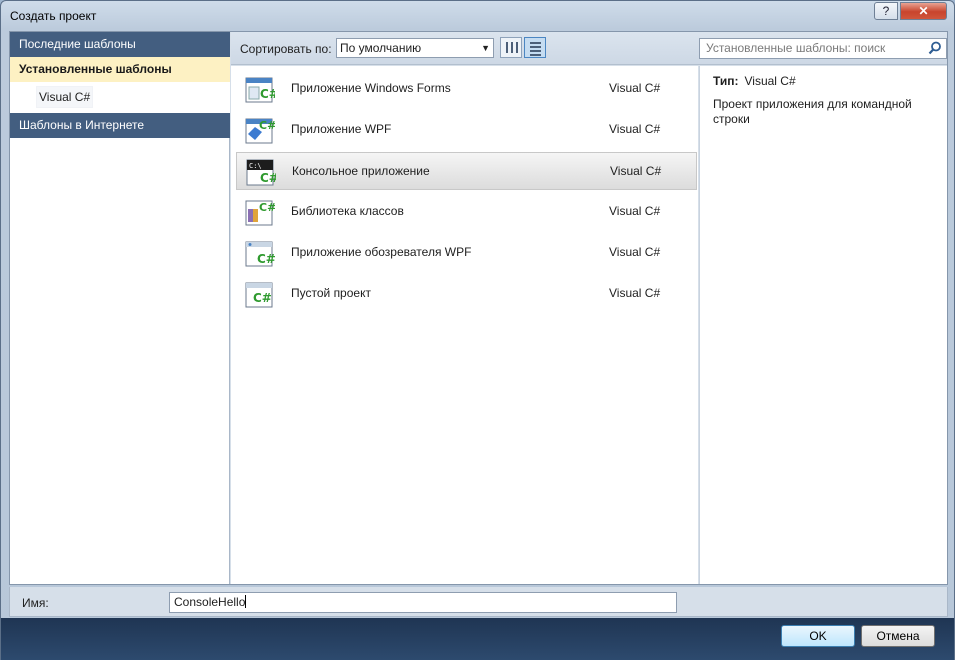  What do you see at coordinates (53, 16) in the screenshot?
I see `dialog-title: Создать проект` at bounding box center [53, 16].